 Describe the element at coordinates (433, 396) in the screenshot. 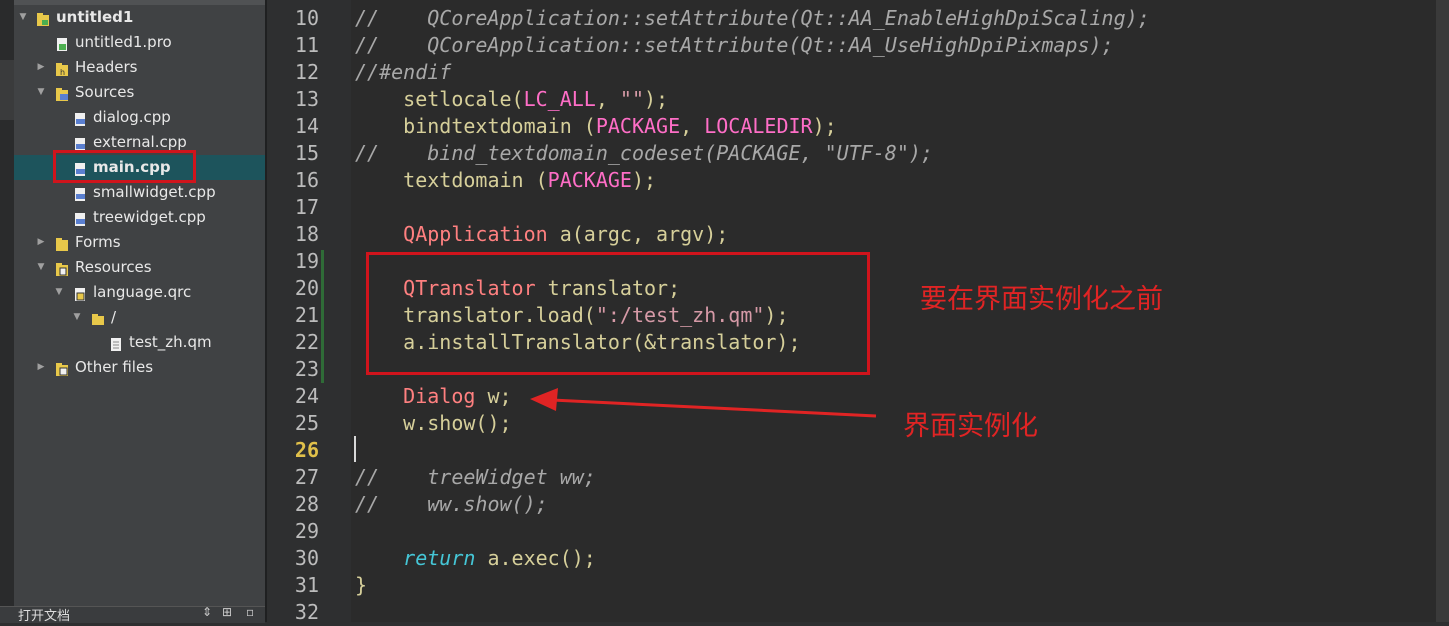

I see `code-line: Dialog w;` at that location.